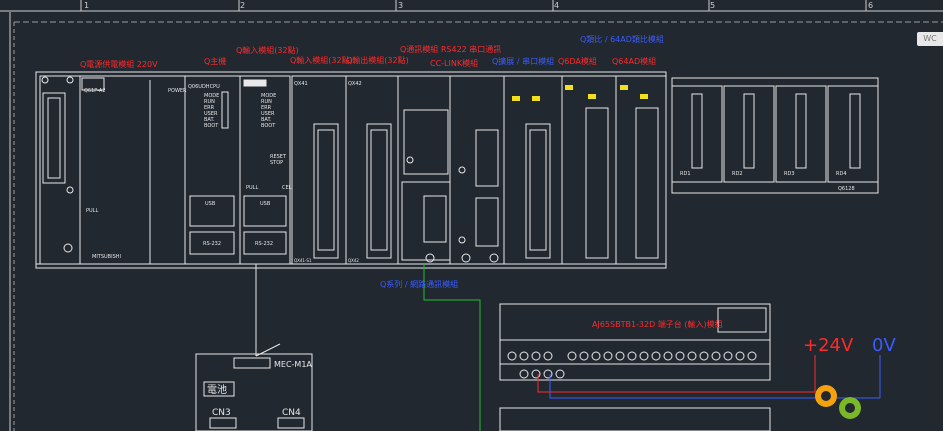 Image resolution: width=943 pixels, height=431 pixels. Describe the element at coordinates (577, 61) in the screenshot. I see `da-label: Q6DA模組` at that location.